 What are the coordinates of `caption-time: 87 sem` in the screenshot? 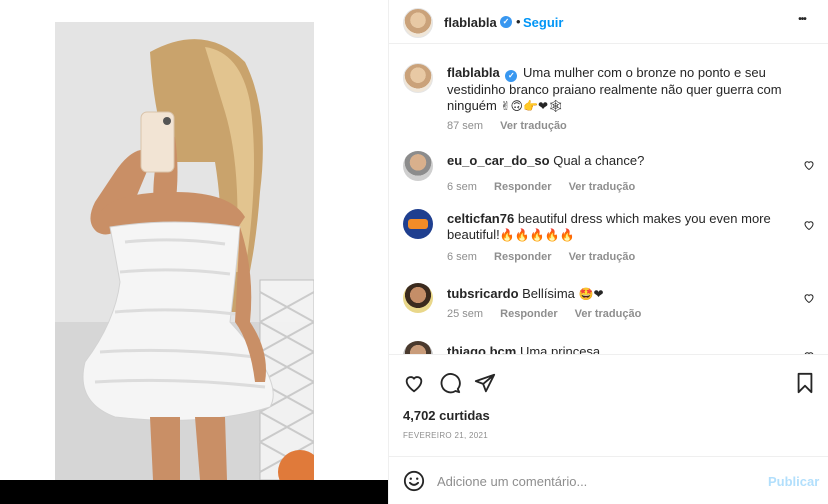 It's located at (465, 126).